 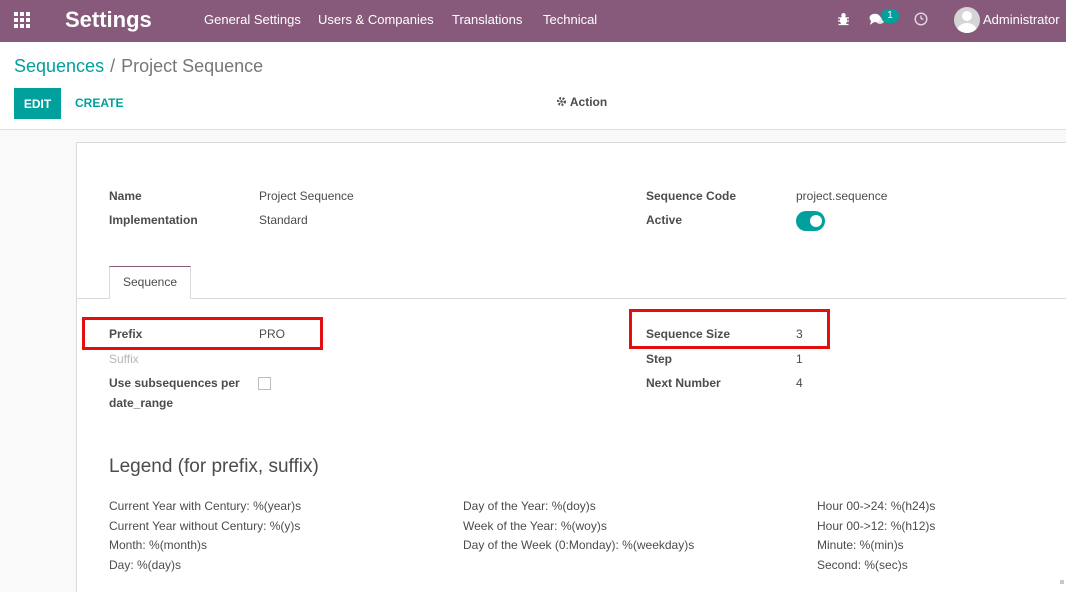 What do you see at coordinates (283, 220) in the screenshot?
I see `implementation-value: Standard` at bounding box center [283, 220].